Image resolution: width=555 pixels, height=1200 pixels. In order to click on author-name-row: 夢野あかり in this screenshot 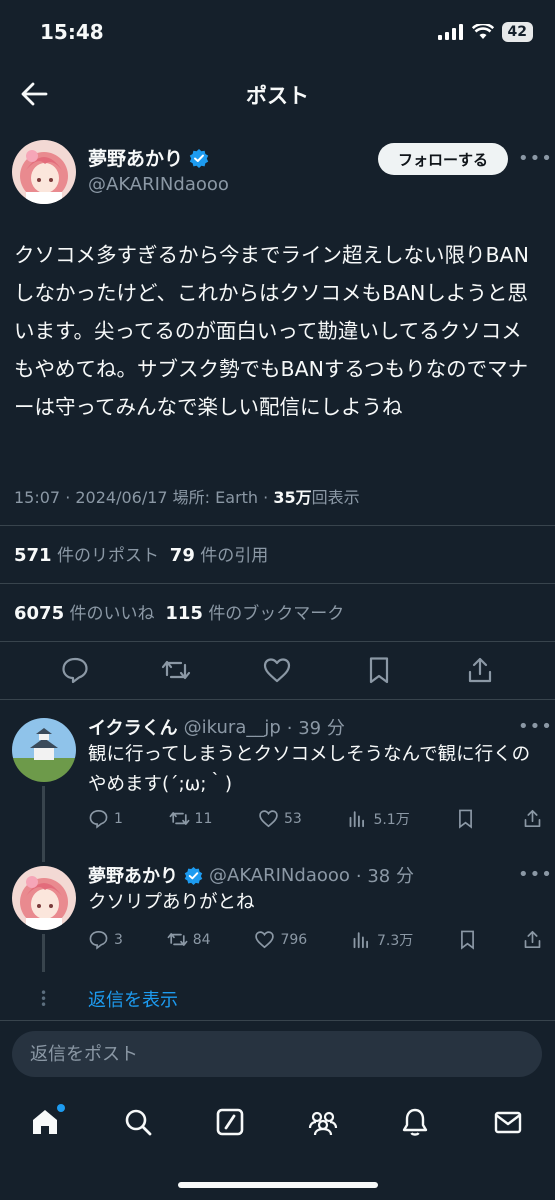, I will do `click(148, 157)`.